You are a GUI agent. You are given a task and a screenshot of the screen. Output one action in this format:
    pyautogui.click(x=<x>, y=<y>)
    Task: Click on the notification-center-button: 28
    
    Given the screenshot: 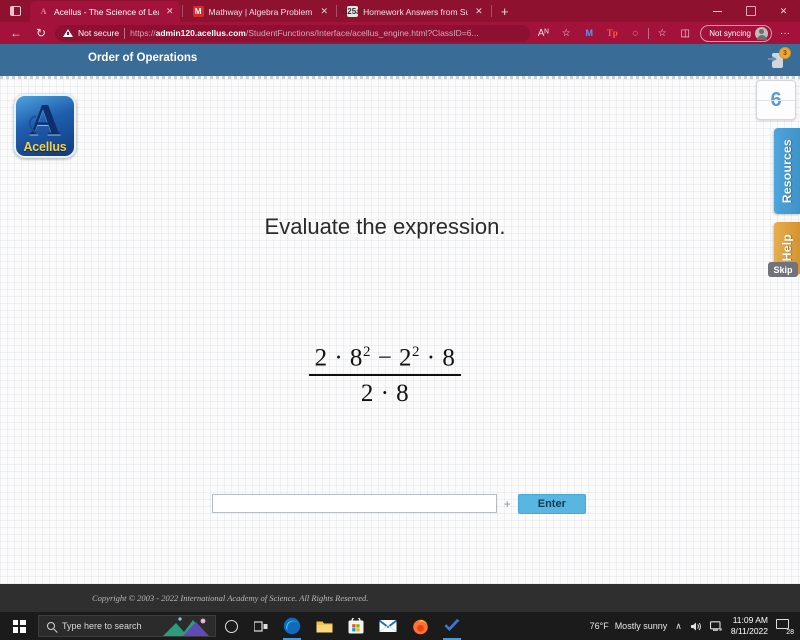 What is the action you would take?
    pyautogui.click(x=785, y=627)
    